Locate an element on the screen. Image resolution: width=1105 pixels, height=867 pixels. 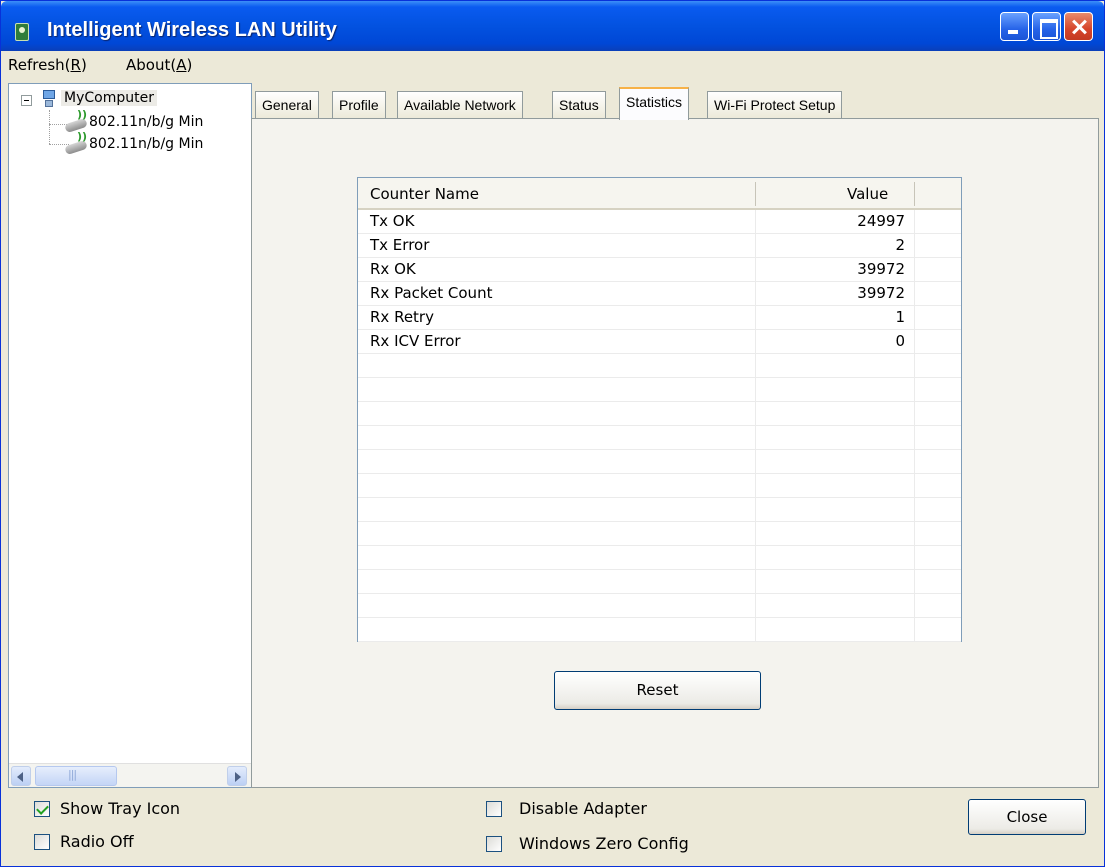
counter-name-cell: Tx Error is located at coordinates (400, 245).